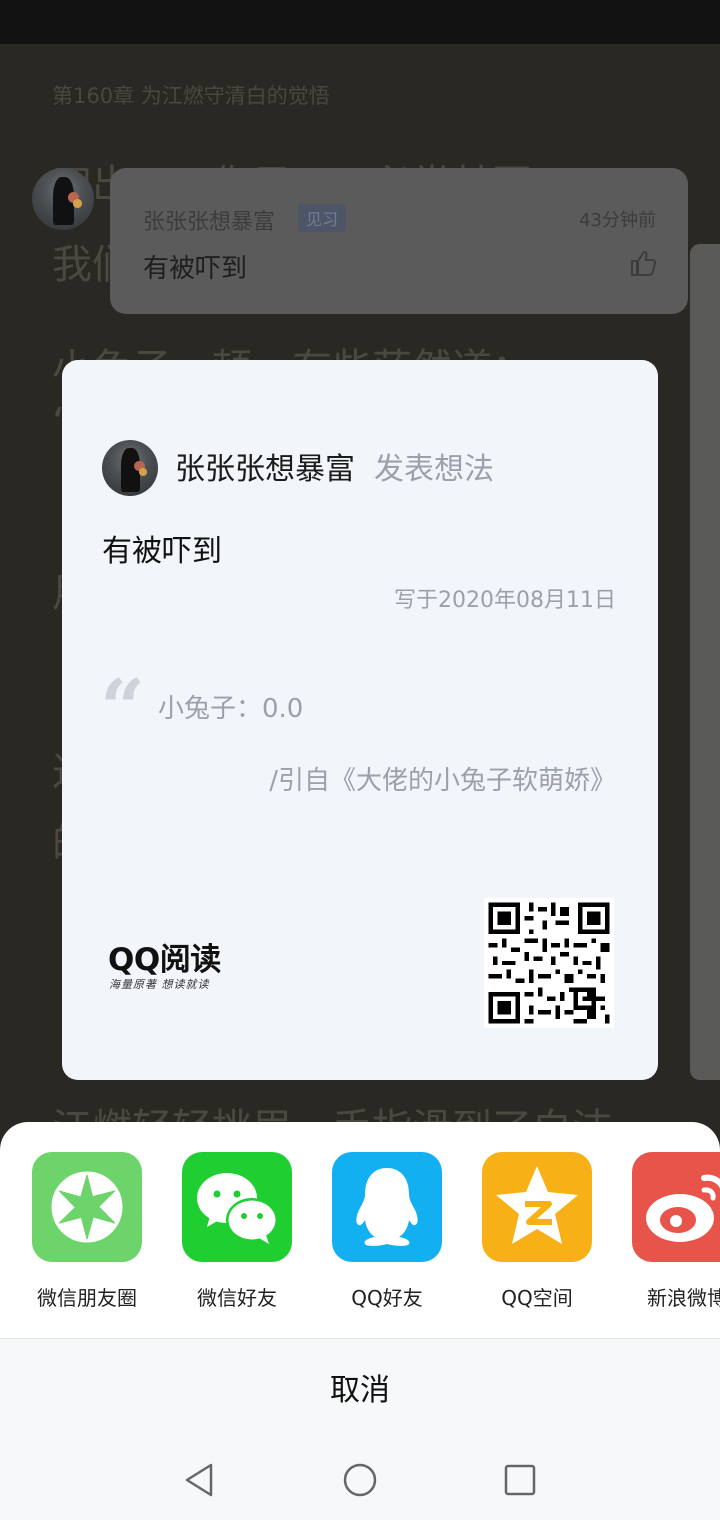 The image size is (720, 1520). Describe the element at coordinates (360, 1391) in the screenshot. I see `cancel-button: 取消` at that location.